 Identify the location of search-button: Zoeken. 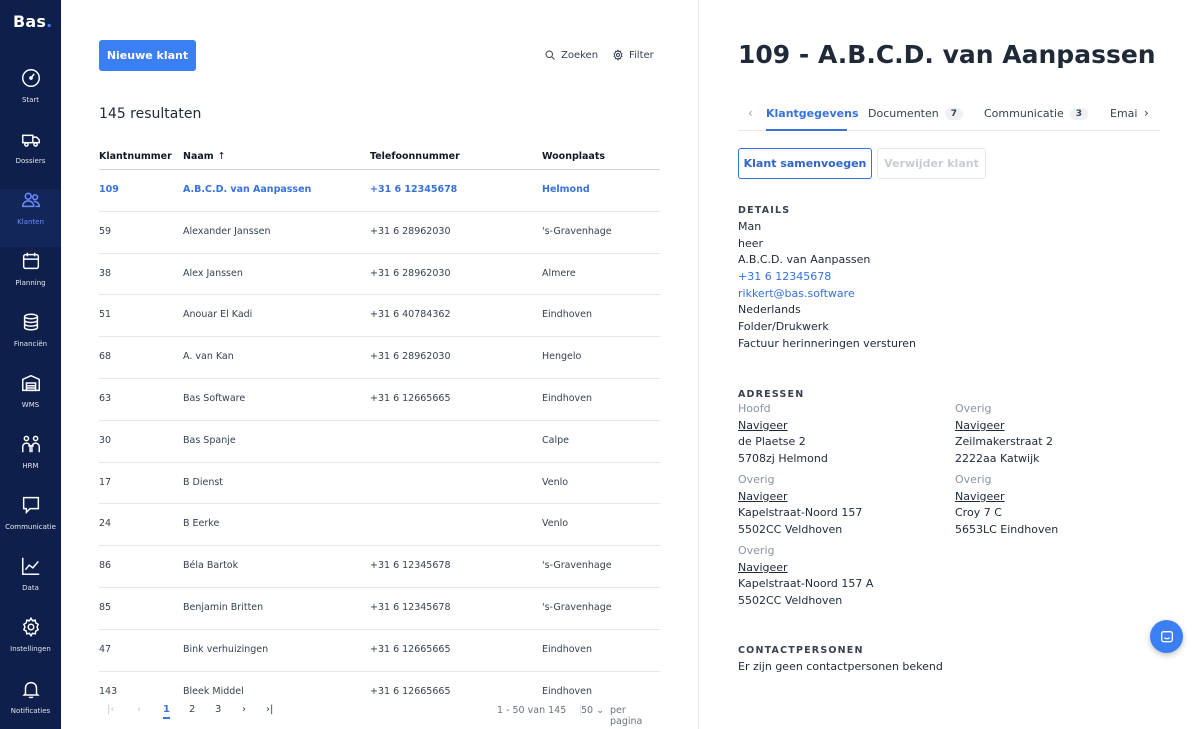
(571, 55).